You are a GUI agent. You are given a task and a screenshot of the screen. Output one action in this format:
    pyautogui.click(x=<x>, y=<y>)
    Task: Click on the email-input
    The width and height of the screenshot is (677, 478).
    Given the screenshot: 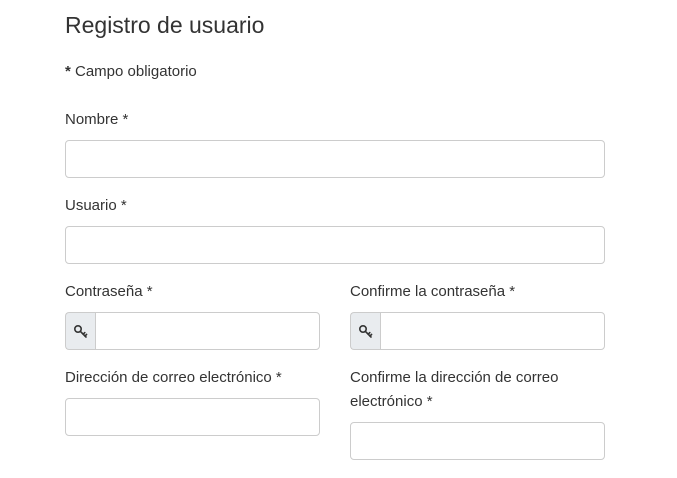 What is the action you would take?
    pyautogui.click(x=192, y=417)
    